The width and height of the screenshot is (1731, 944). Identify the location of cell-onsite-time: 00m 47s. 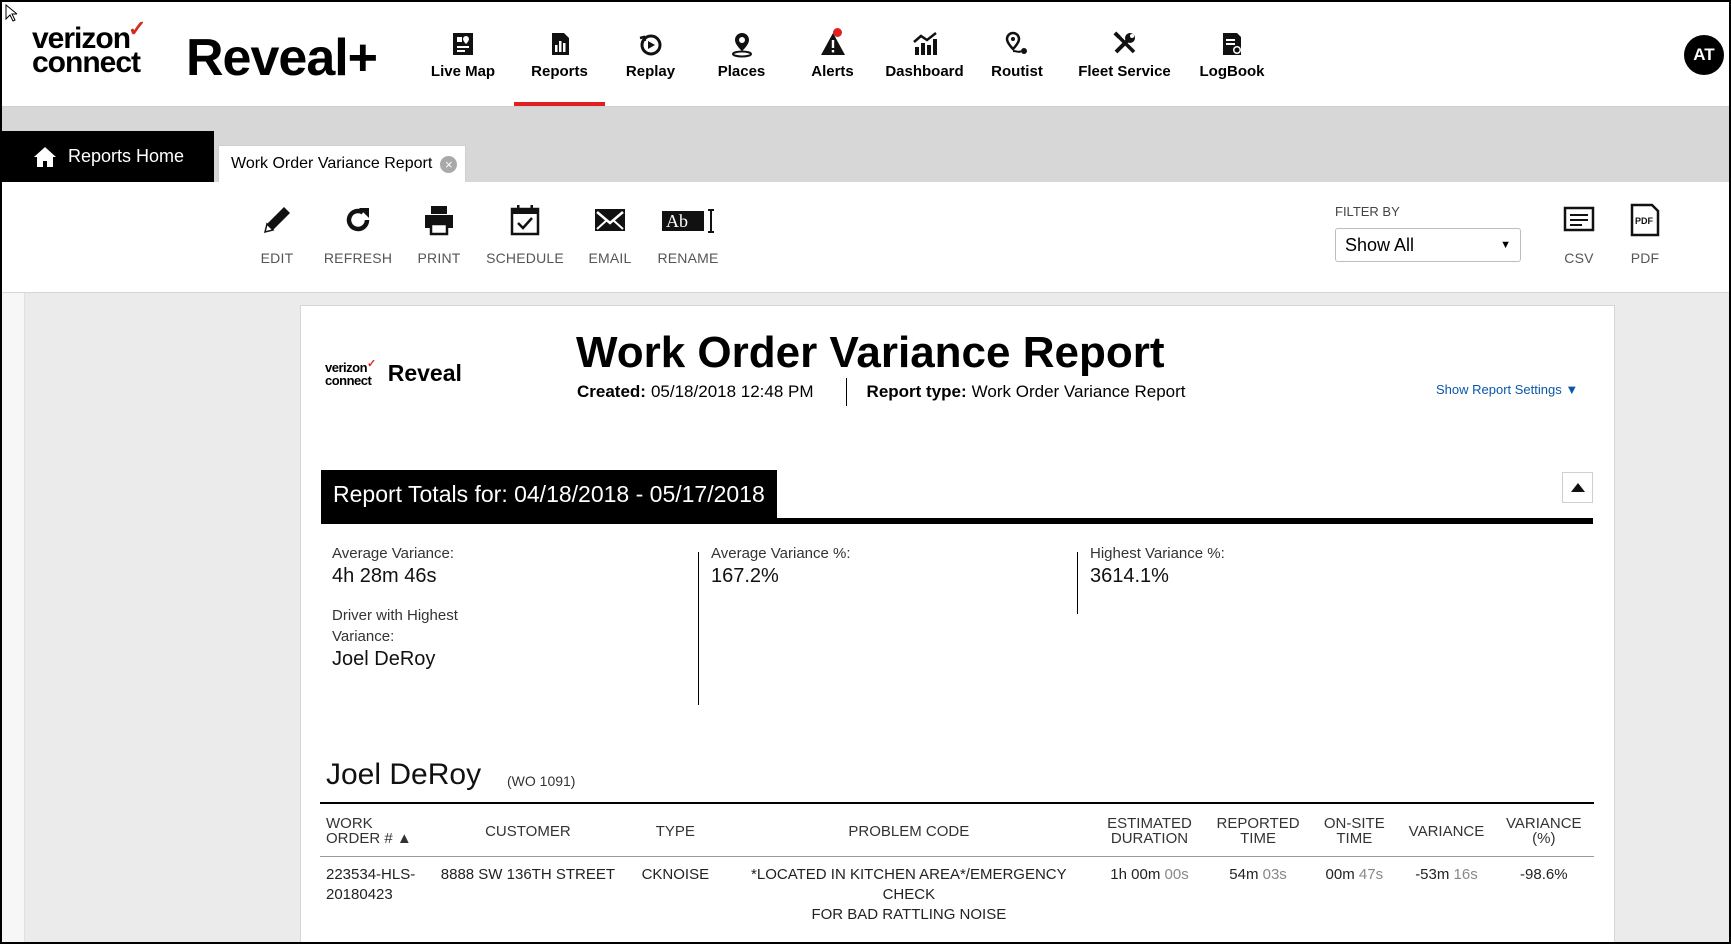
(1354, 874).